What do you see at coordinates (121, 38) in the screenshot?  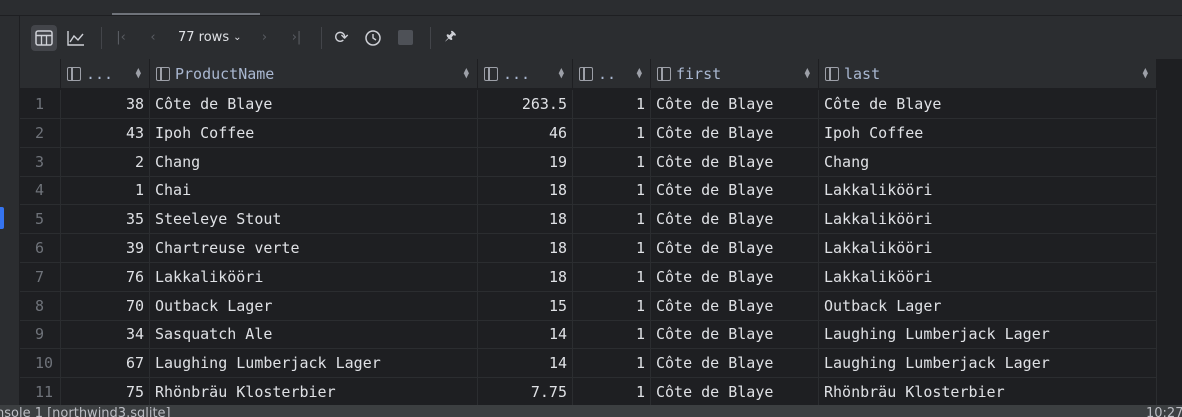 I see `first-page-button: |‹` at bounding box center [121, 38].